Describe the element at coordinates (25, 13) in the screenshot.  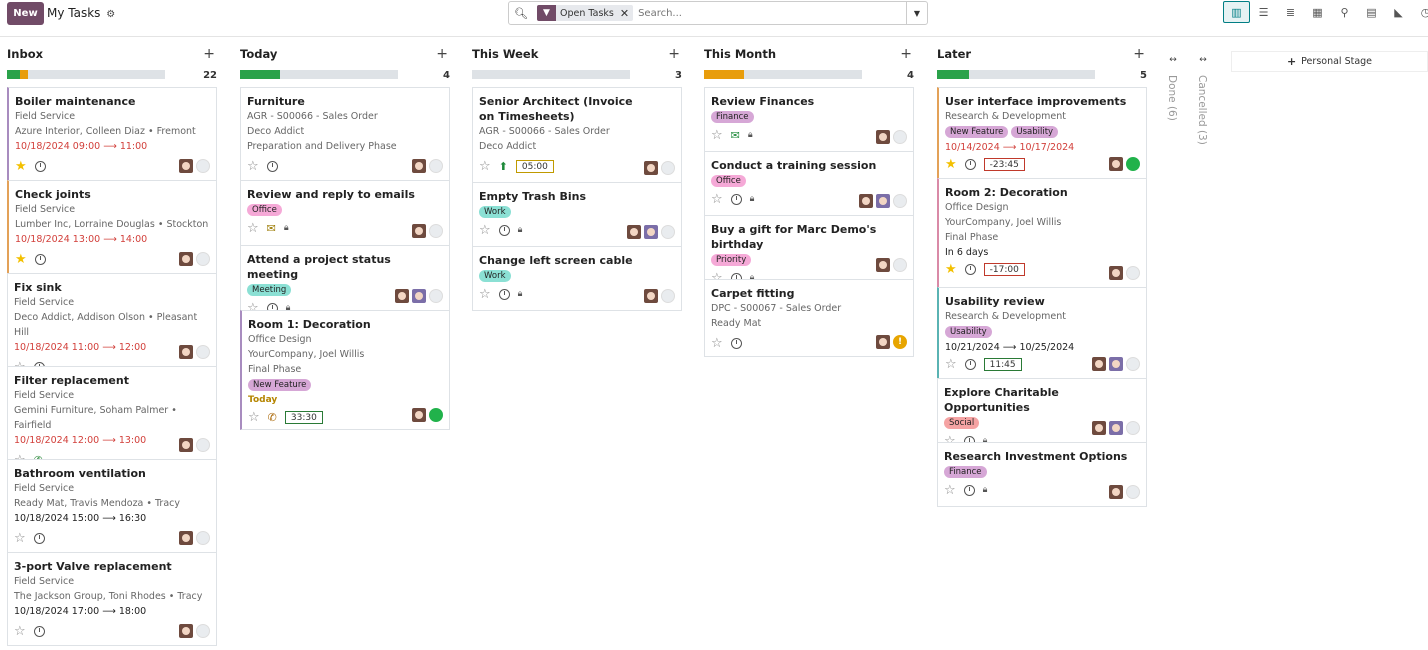
I see `new-button: New` at that location.